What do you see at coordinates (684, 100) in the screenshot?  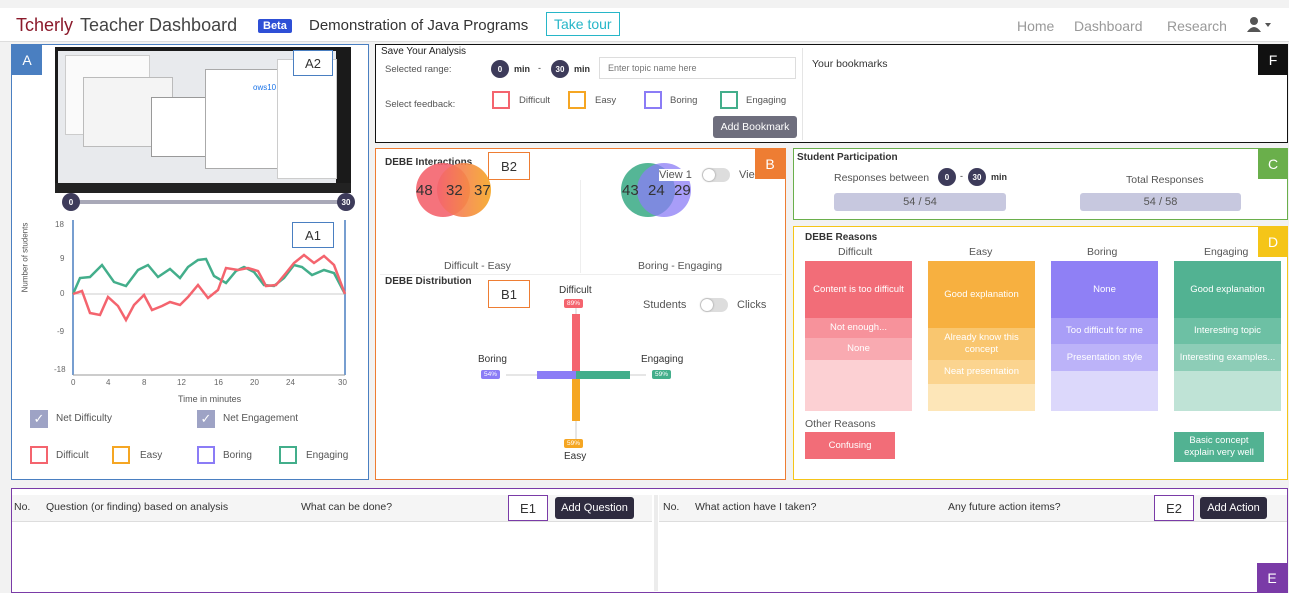 I see `save-boring-label: Boring` at bounding box center [684, 100].